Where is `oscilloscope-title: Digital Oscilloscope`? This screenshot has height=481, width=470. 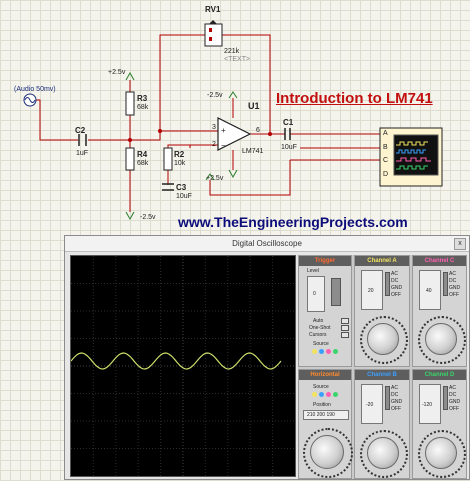
oscilloscope-title: Digital Oscilloscope is located at coordinates (267, 243).